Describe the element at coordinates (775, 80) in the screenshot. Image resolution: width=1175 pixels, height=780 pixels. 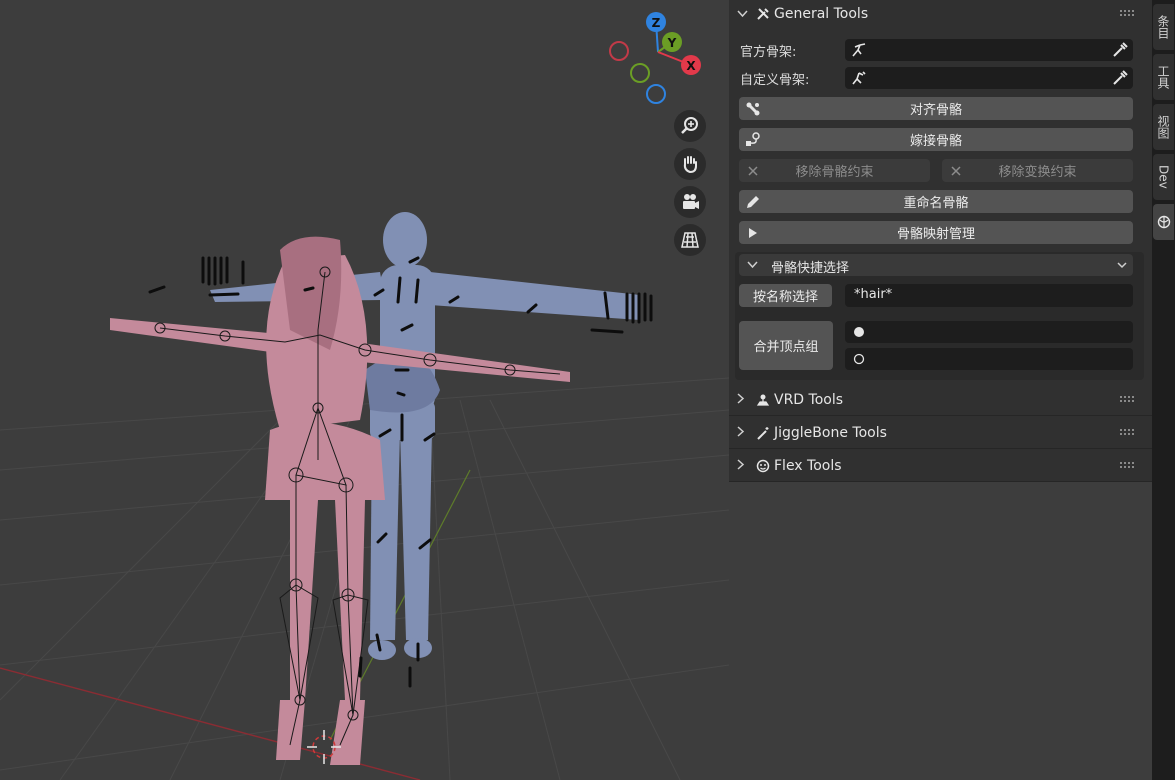
I see `custom-rig-label: 自定义骨架:` at that location.